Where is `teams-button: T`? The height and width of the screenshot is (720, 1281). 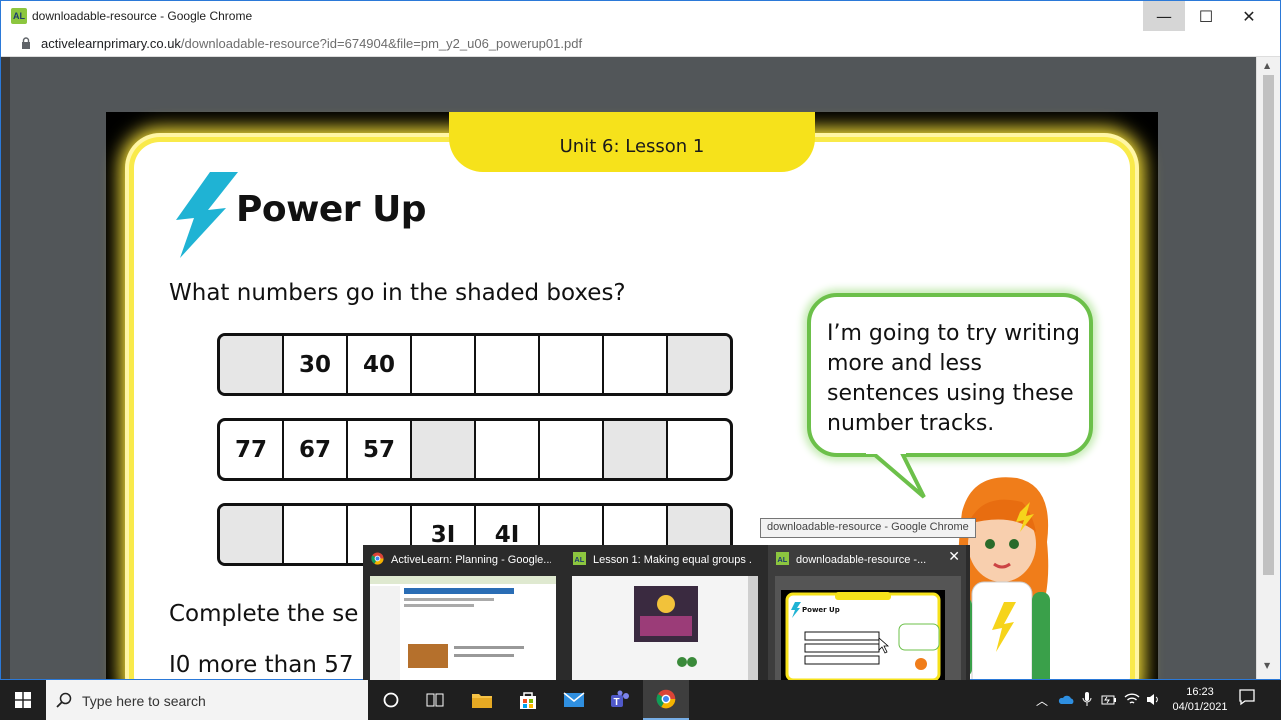
teams-button: T is located at coordinates (620, 700).